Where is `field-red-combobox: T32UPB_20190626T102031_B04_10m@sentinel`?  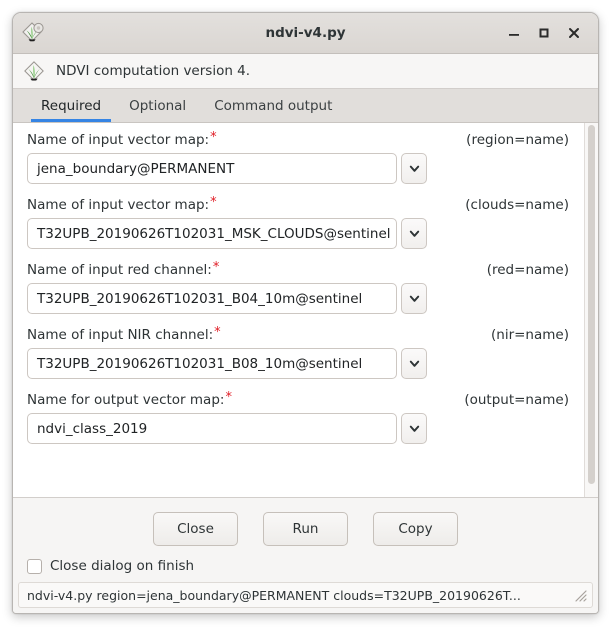
field-red-combobox: T32UPB_20190626T102031_B04_10m@sentinel is located at coordinates (227, 298).